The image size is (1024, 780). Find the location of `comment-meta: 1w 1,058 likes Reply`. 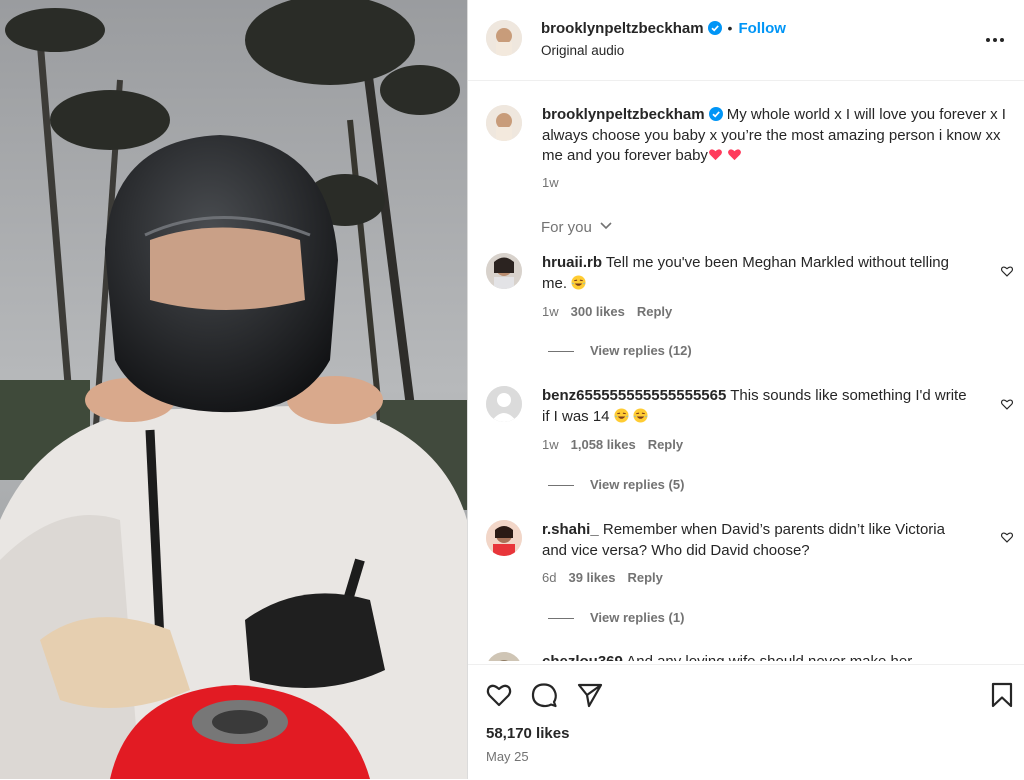

comment-meta: 1w 1,058 likes Reply is located at coordinates (612, 444).